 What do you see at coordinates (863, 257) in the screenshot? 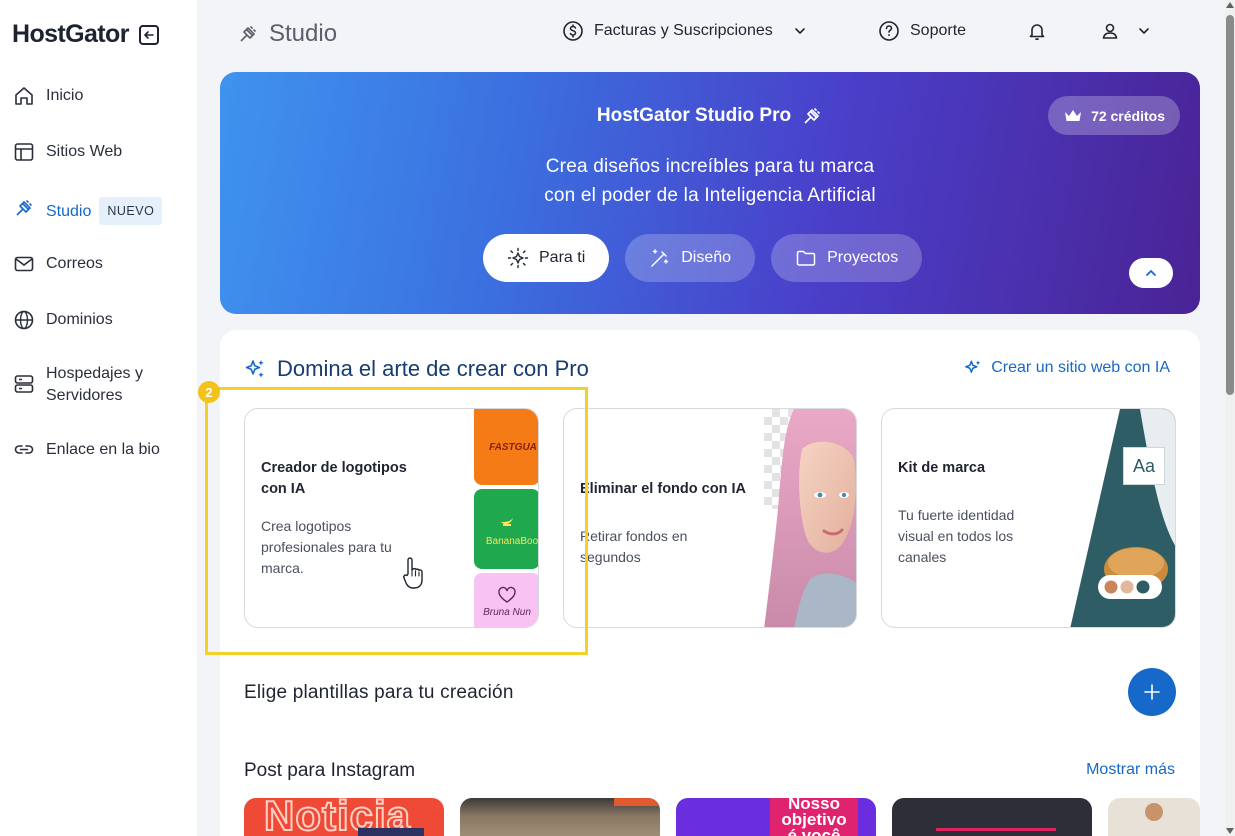
I see `tab-label: Proyectos` at bounding box center [863, 257].